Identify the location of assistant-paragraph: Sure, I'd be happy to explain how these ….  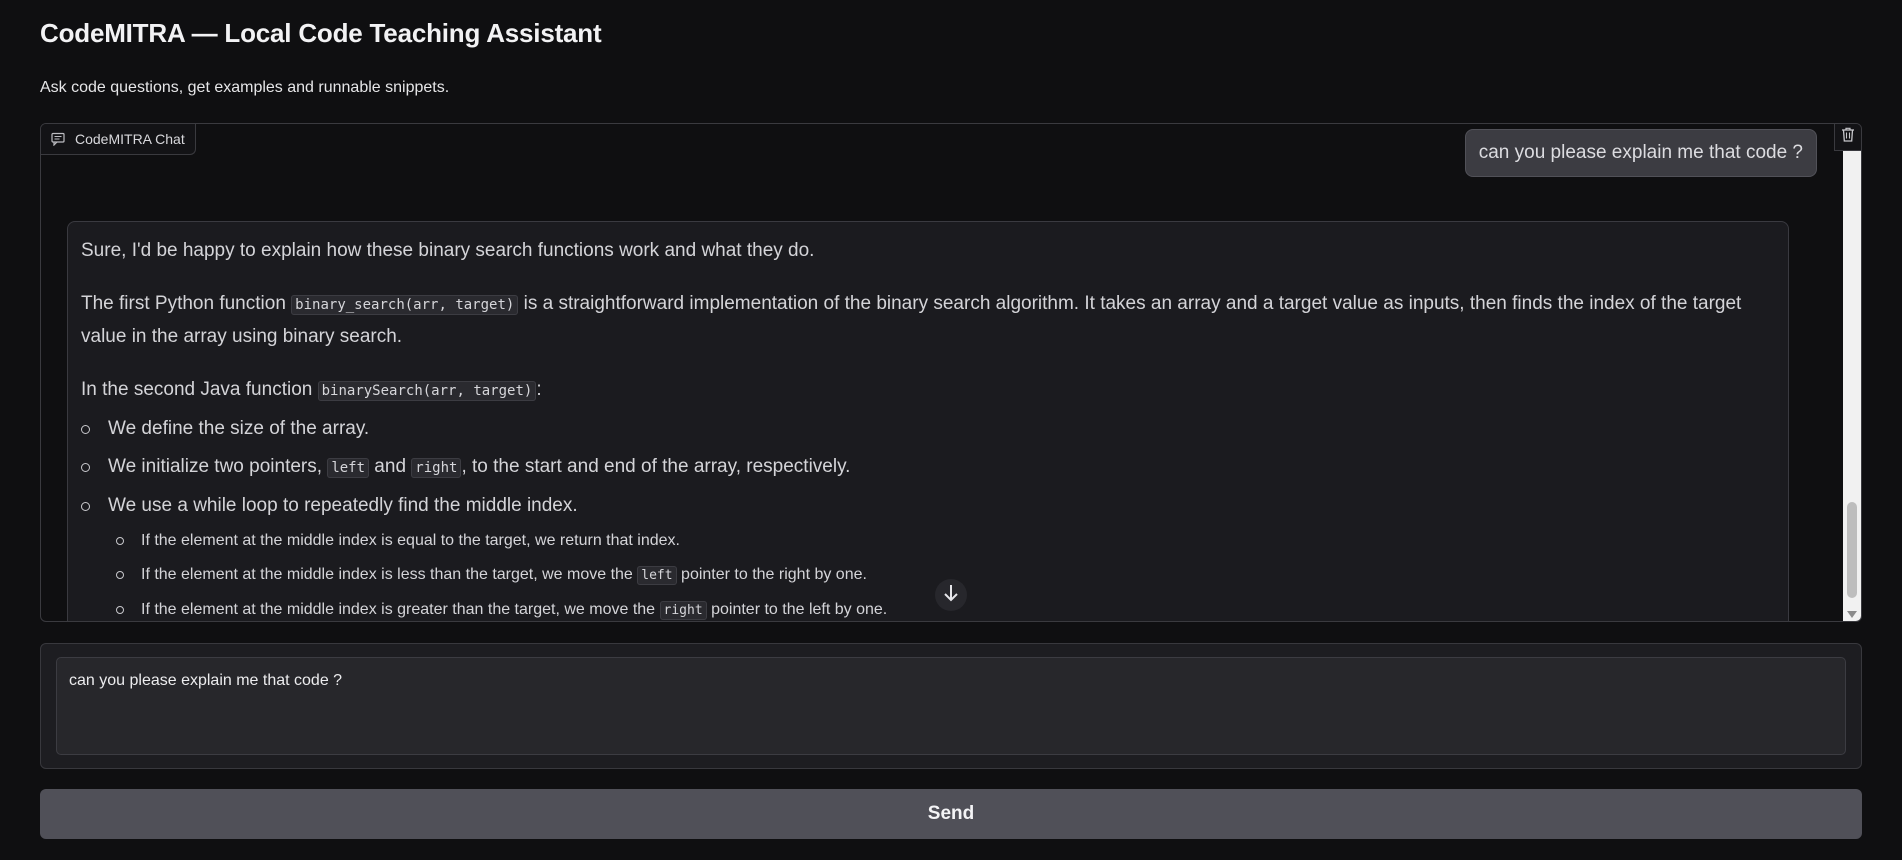
(448, 250).